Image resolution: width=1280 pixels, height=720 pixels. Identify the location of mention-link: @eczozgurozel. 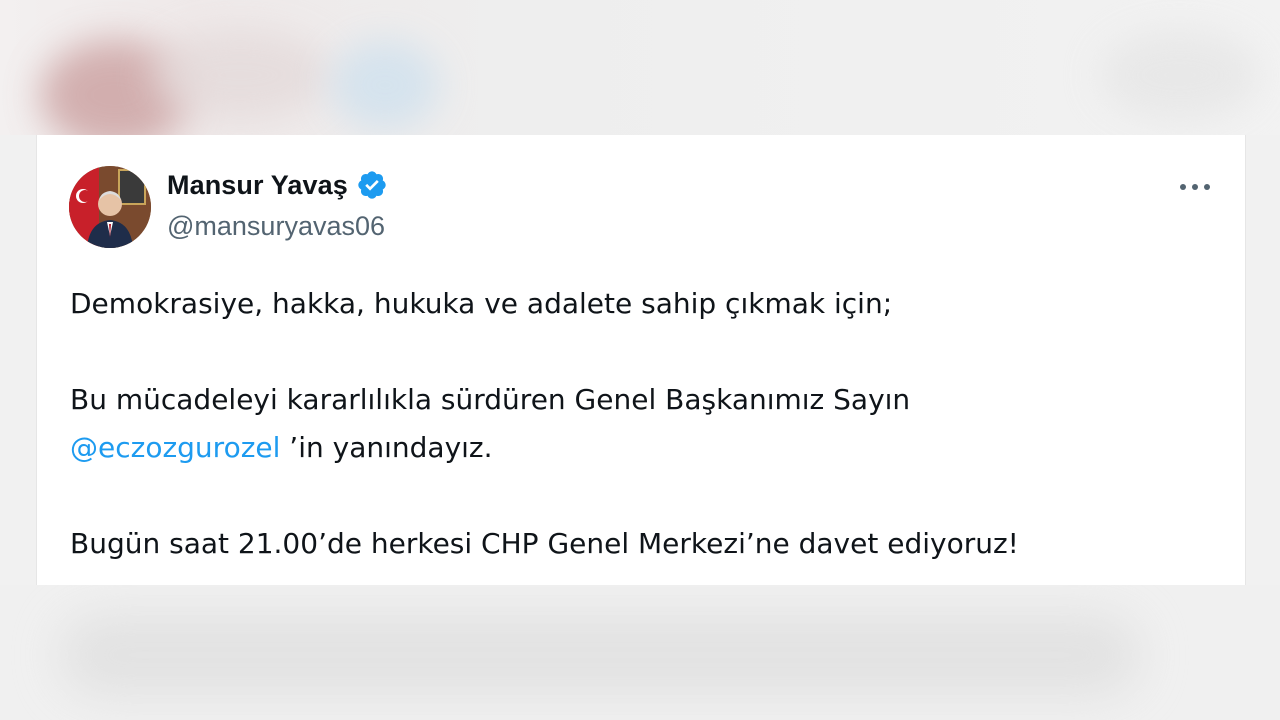
(175, 447).